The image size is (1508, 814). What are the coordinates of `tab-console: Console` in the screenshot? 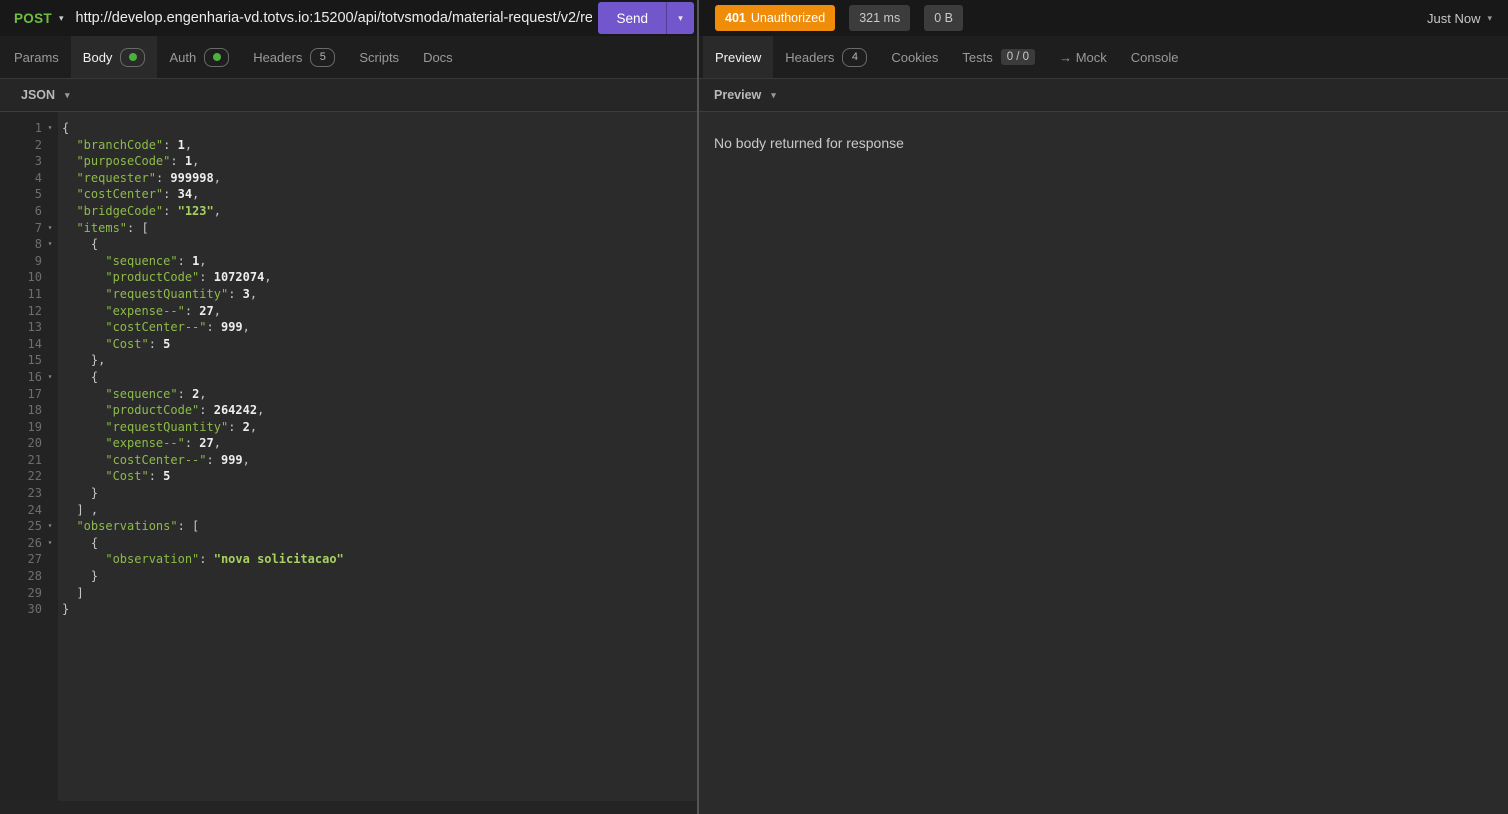 It's located at (1155, 57).